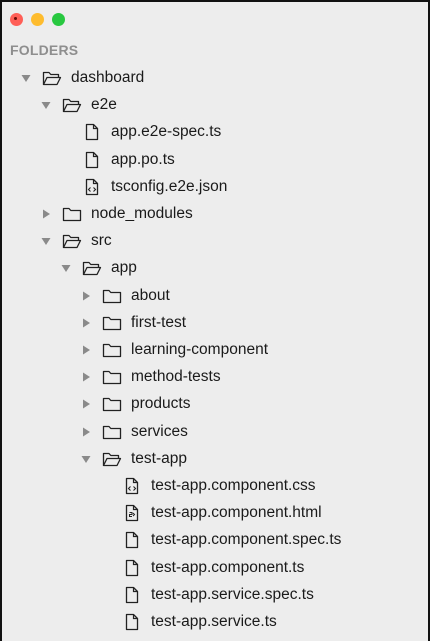 This screenshot has width=432, height=641. I want to click on close-button, so click(16, 19).